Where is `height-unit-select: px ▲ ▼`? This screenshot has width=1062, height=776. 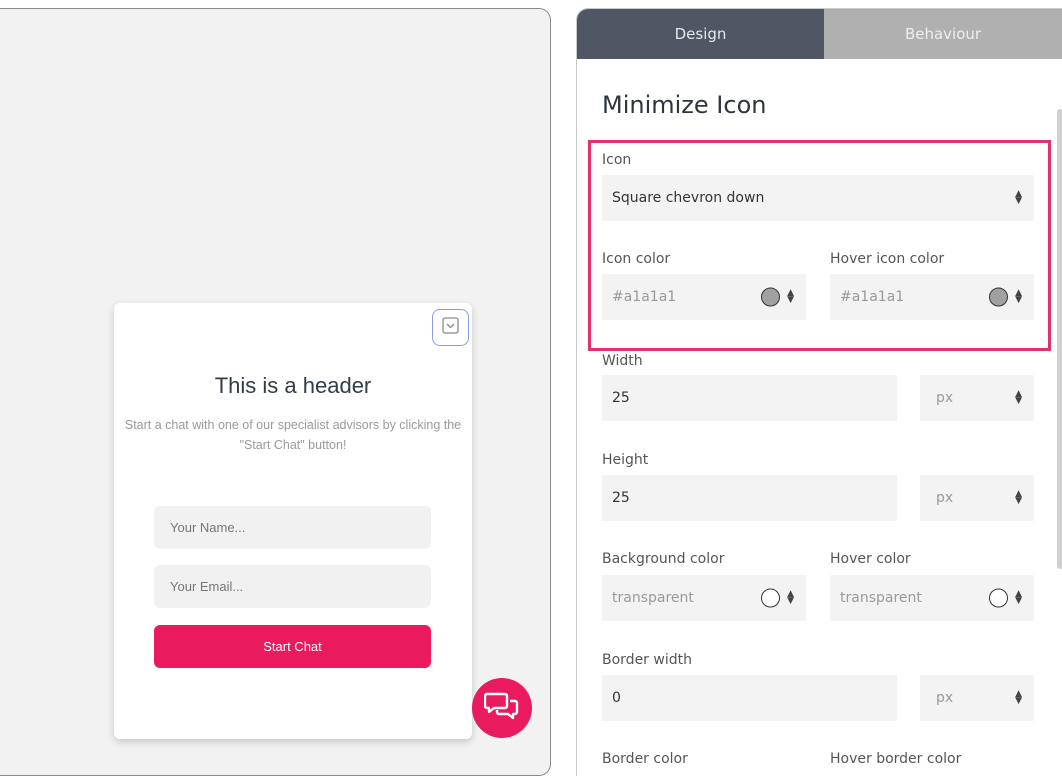
height-unit-select: px ▲ ▼ is located at coordinates (977, 498).